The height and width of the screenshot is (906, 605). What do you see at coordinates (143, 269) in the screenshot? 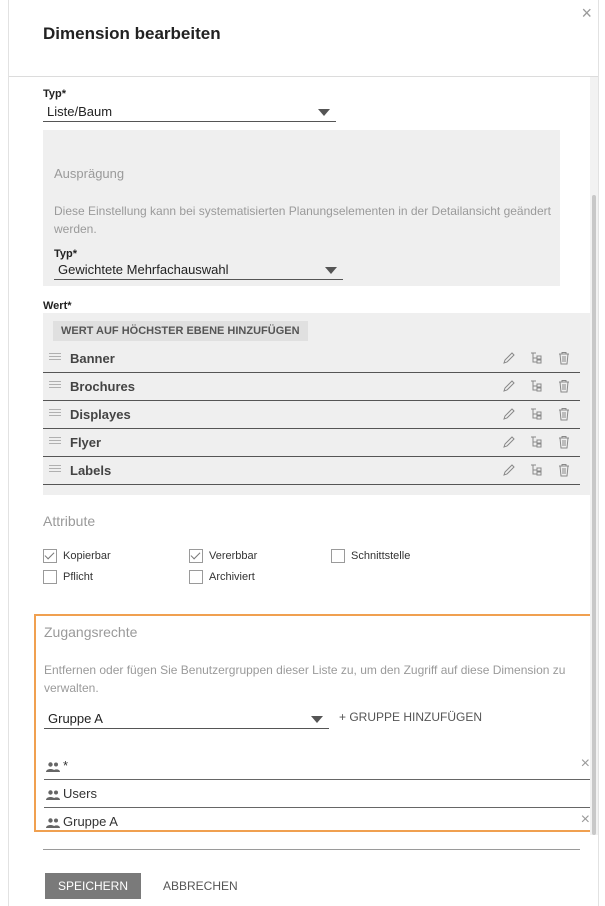
I see `auspraegung-typ-value: Gewichtete Mehrfachauswahl` at bounding box center [143, 269].